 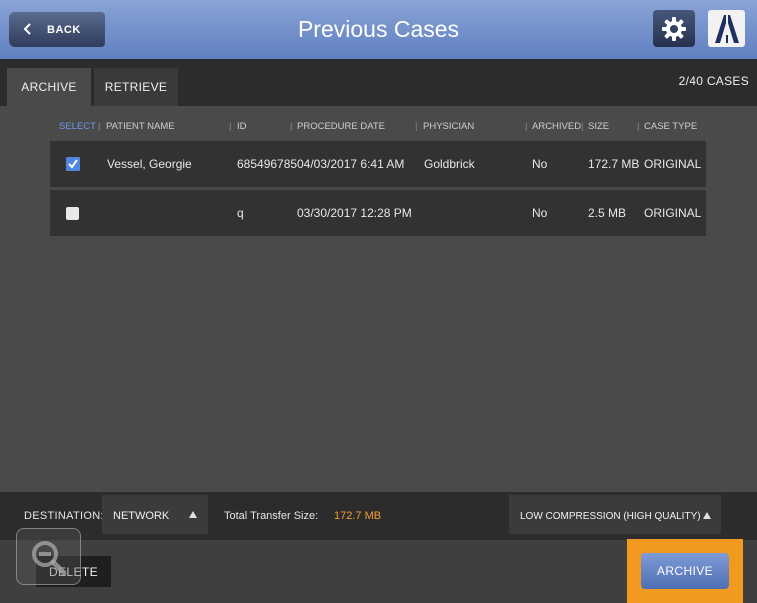 What do you see at coordinates (556, 126) in the screenshot?
I see `column-header-archived: ARCHIVED` at bounding box center [556, 126].